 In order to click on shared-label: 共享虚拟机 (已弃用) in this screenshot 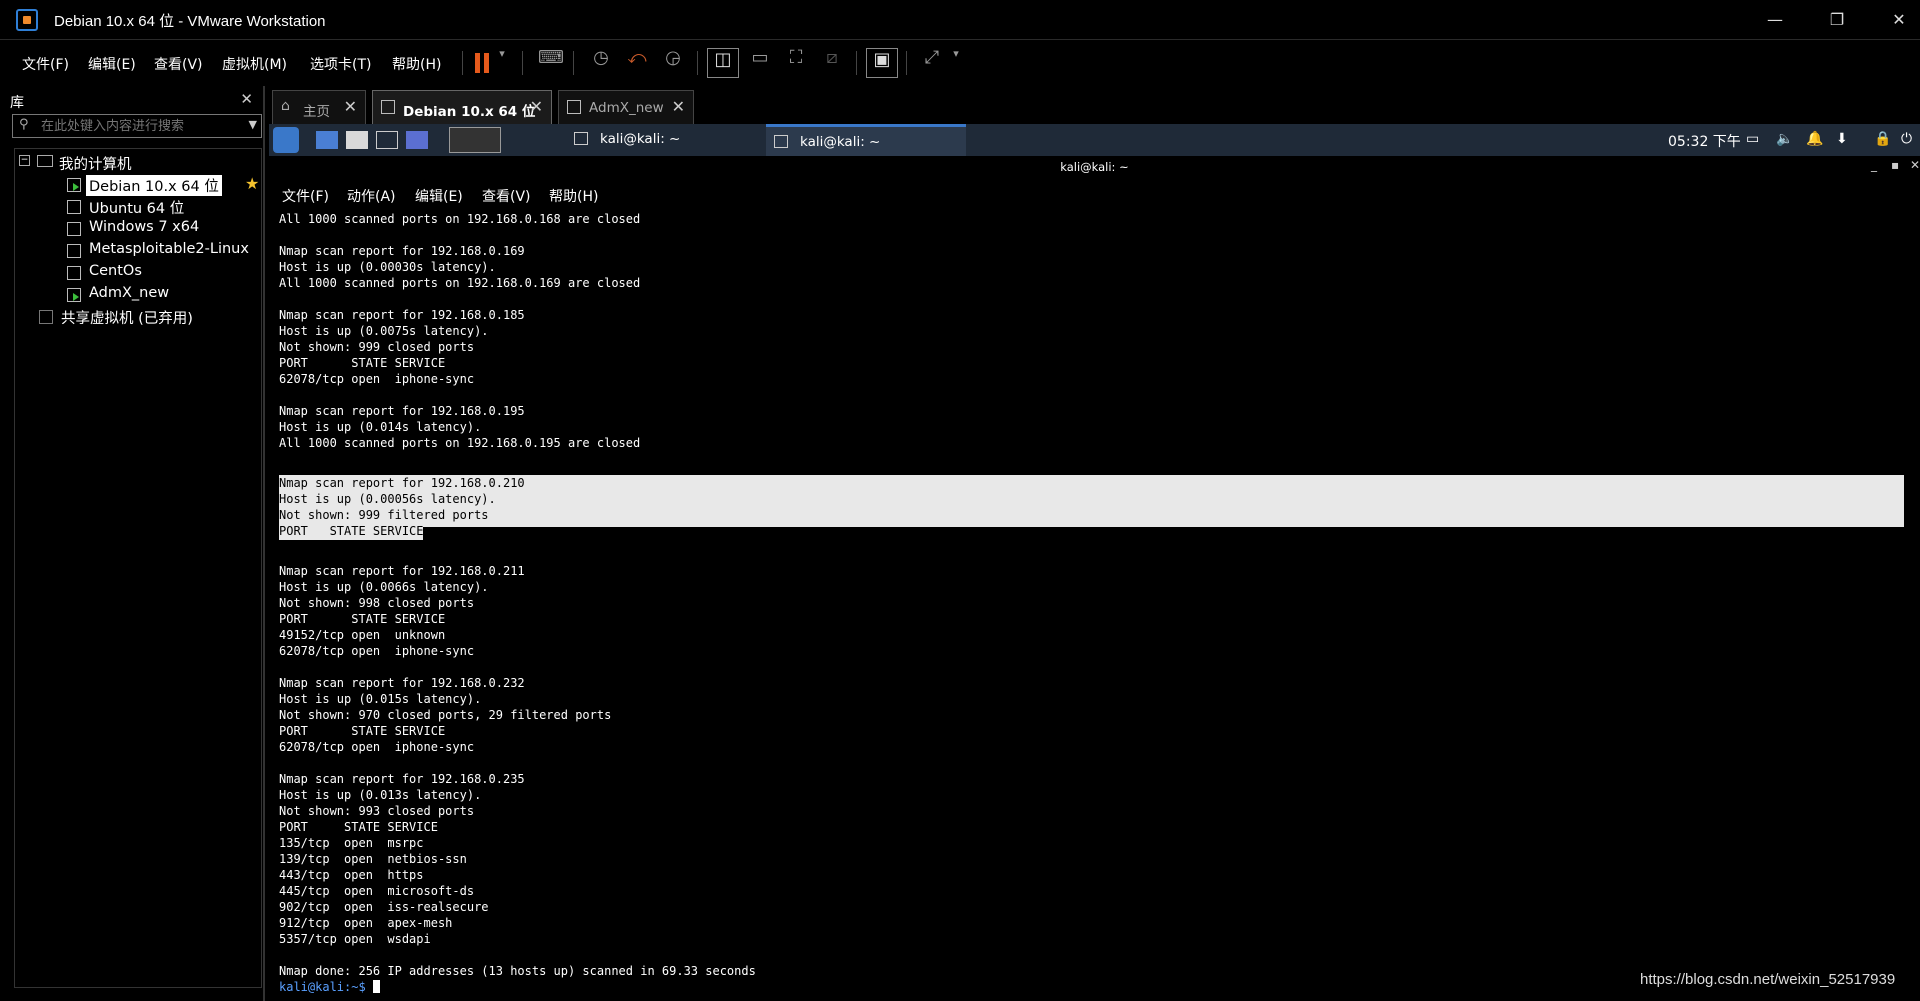, I will do `click(127, 319)`.